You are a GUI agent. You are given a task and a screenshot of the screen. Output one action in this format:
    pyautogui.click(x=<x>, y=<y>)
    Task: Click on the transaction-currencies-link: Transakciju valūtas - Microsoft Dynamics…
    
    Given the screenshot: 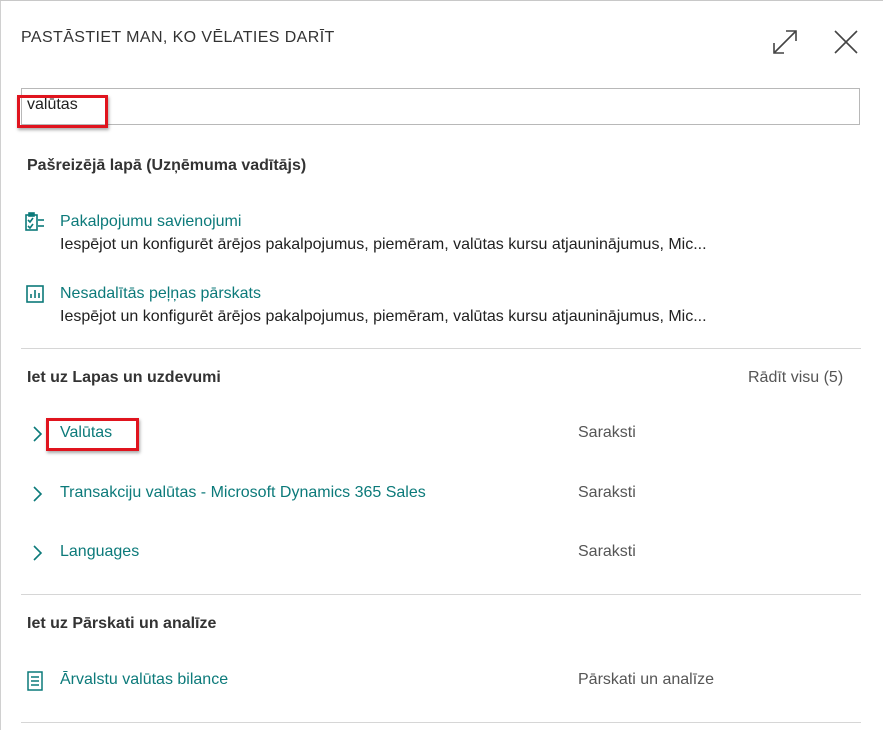 What is the action you would take?
    pyautogui.click(x=243, y=493)
    